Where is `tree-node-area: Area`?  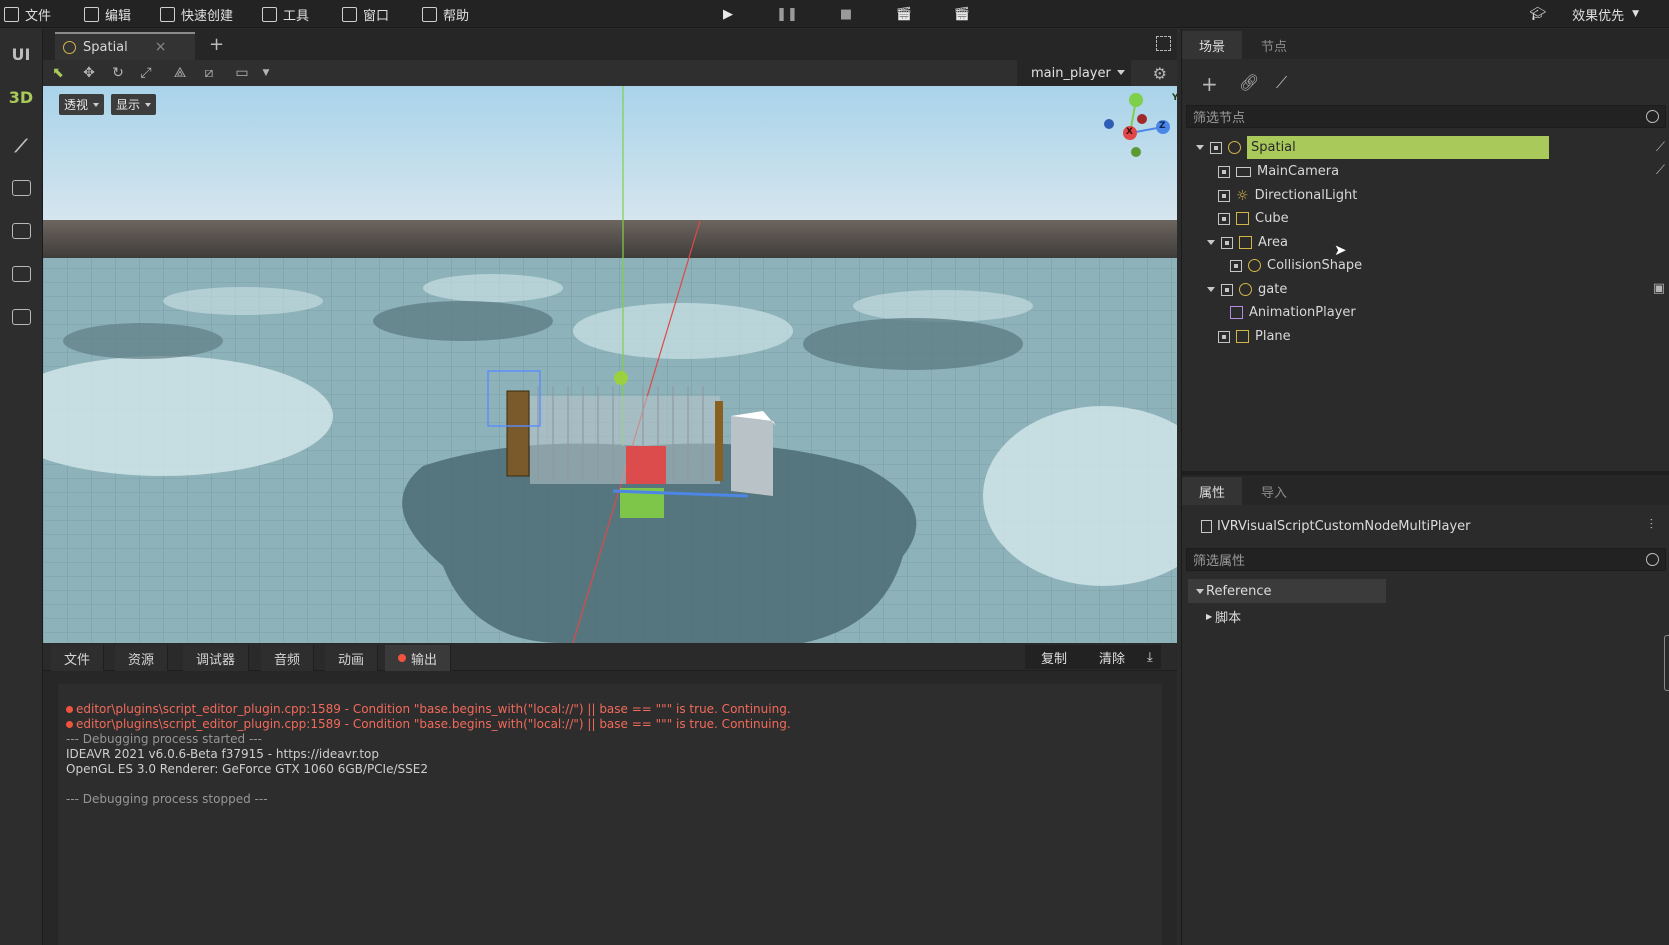 tree-node-area: Area is located at coordinates (1247, 242).